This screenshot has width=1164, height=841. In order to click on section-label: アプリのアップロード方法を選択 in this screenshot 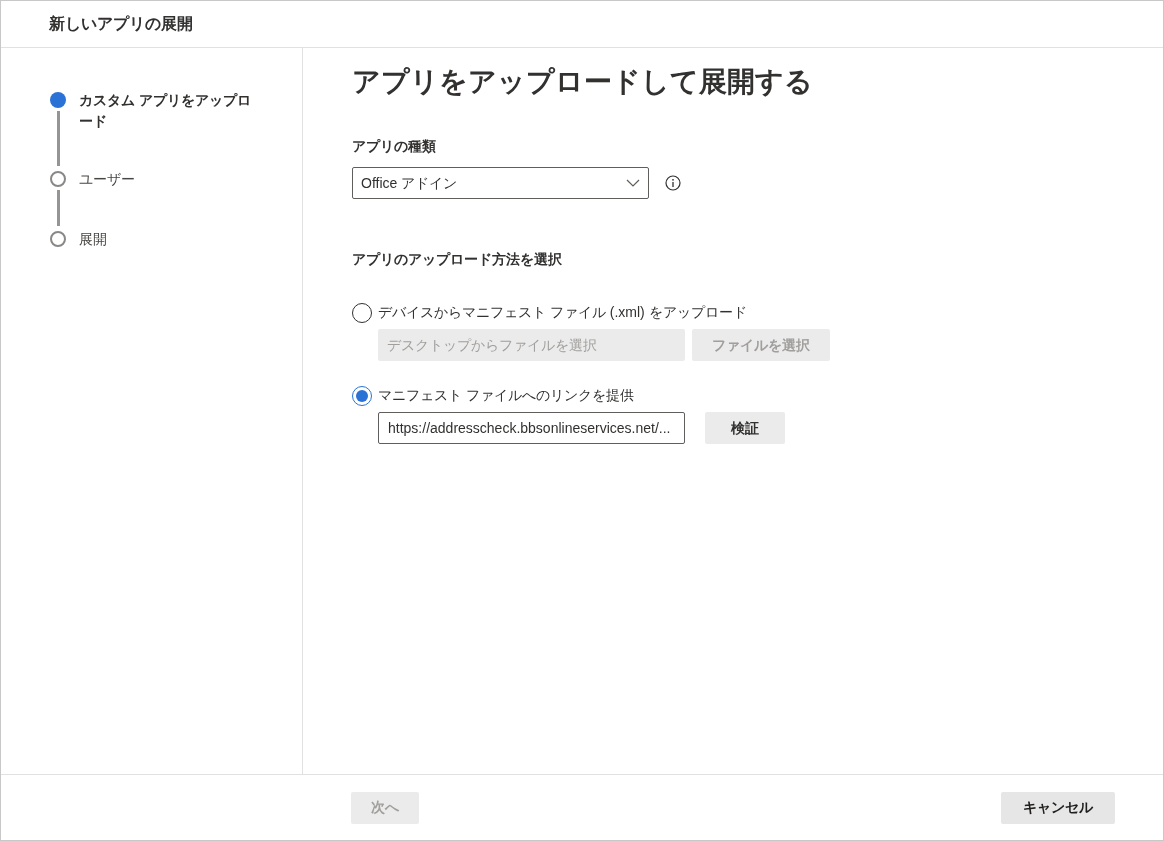, I will do `click(457, 259)`.